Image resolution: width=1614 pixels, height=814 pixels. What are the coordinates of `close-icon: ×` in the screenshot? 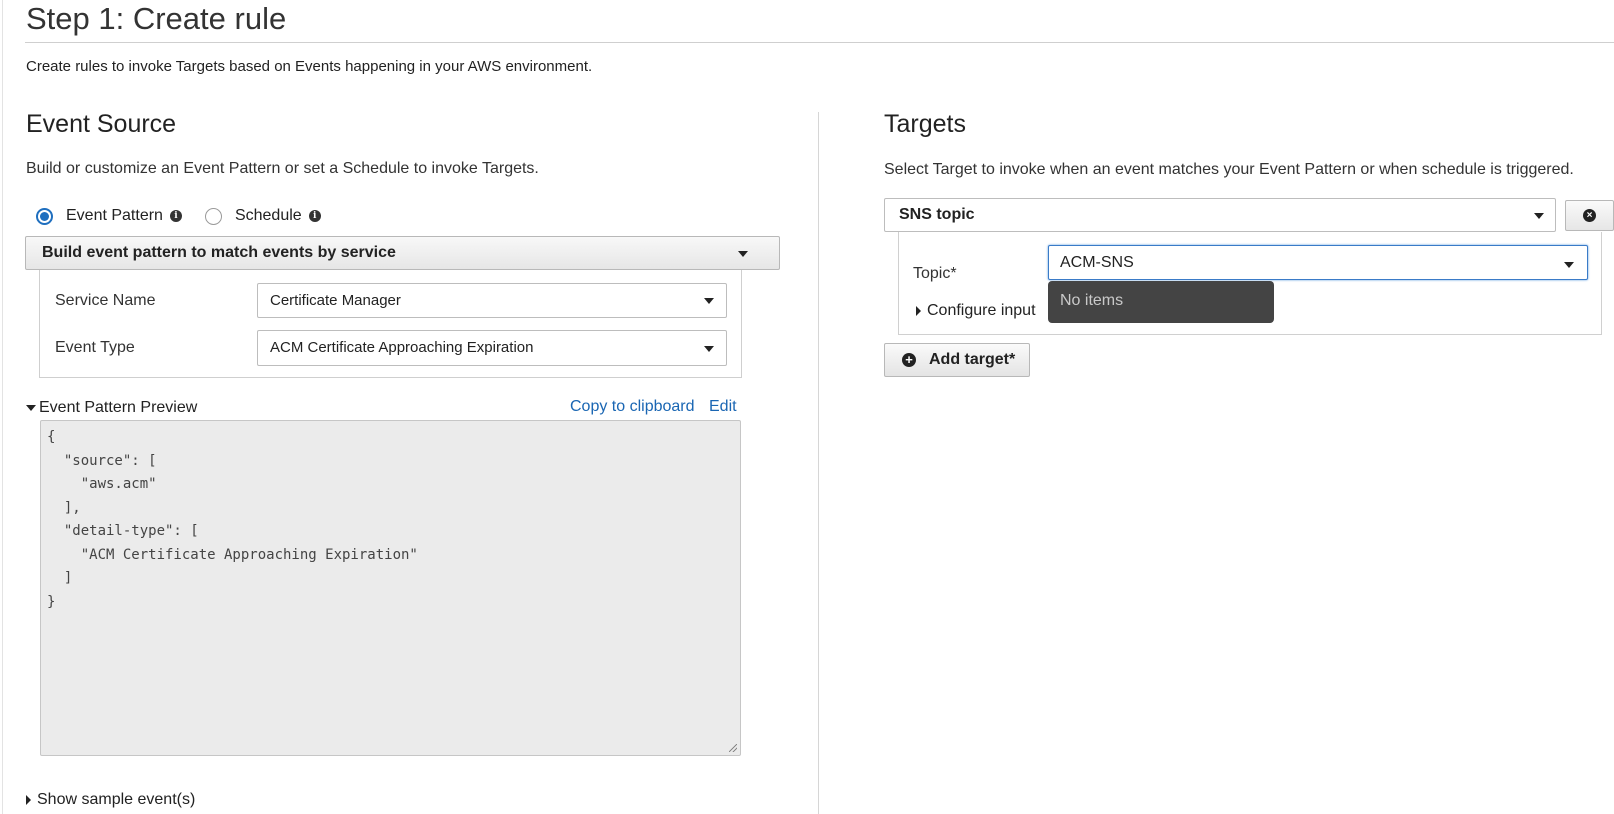 It's located at (1589, 215).